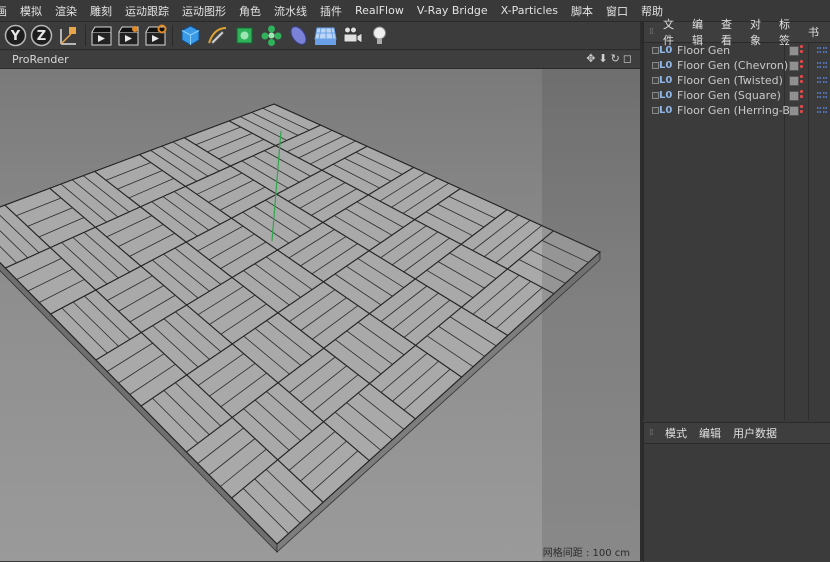 This screenshot has height=562, width=830. What do you see at coordinates (586, 553) in the screenshot?
I see `grid-spacing-readout: 网格间距 : 100 cm` at bounding box center [586, 553].